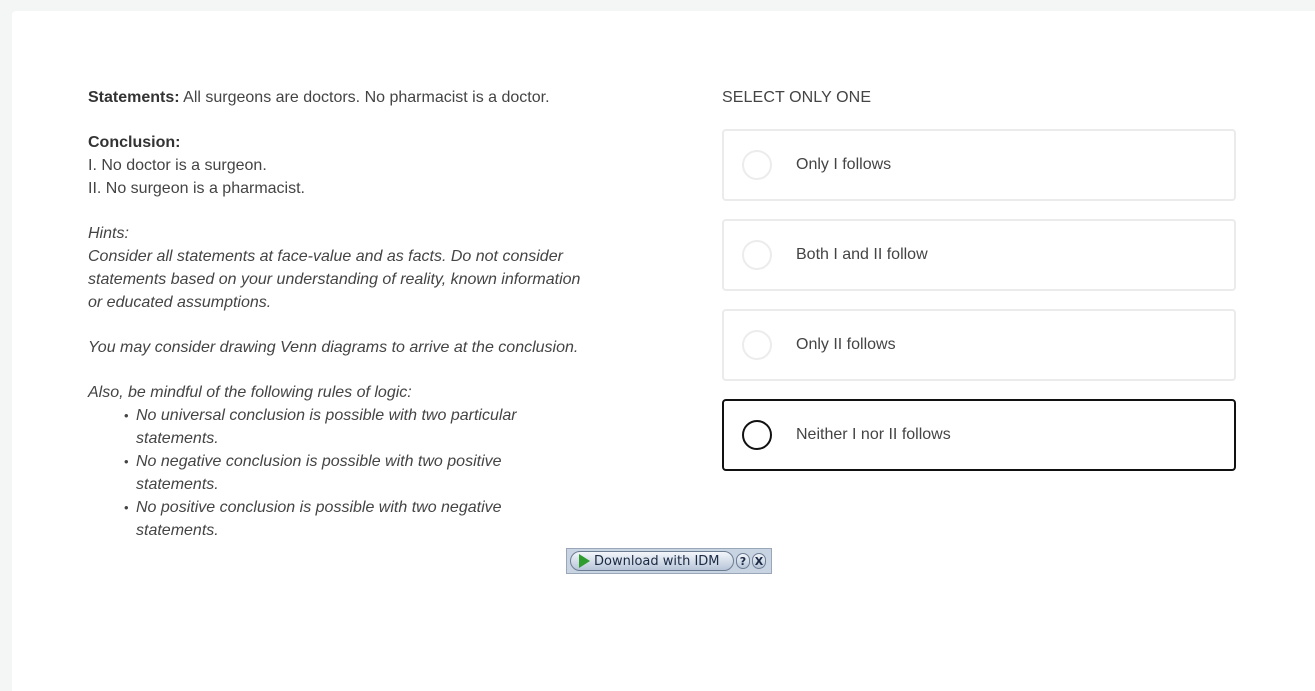 The image size is (1315, 691). What do you see at coordinates (979, 165) in the screenshot?
I see `option-only-i: Only I follows` at bounding box center [979, 165].